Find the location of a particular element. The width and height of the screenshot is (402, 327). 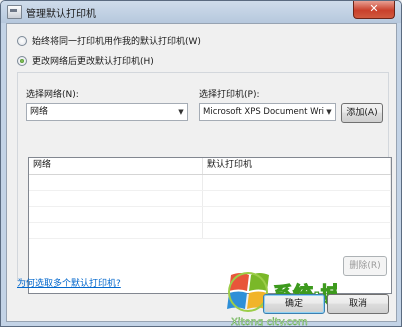

option-change-with-network-label: 更改网络后更改默认打印机(H) is located at coordinates (93, 62).